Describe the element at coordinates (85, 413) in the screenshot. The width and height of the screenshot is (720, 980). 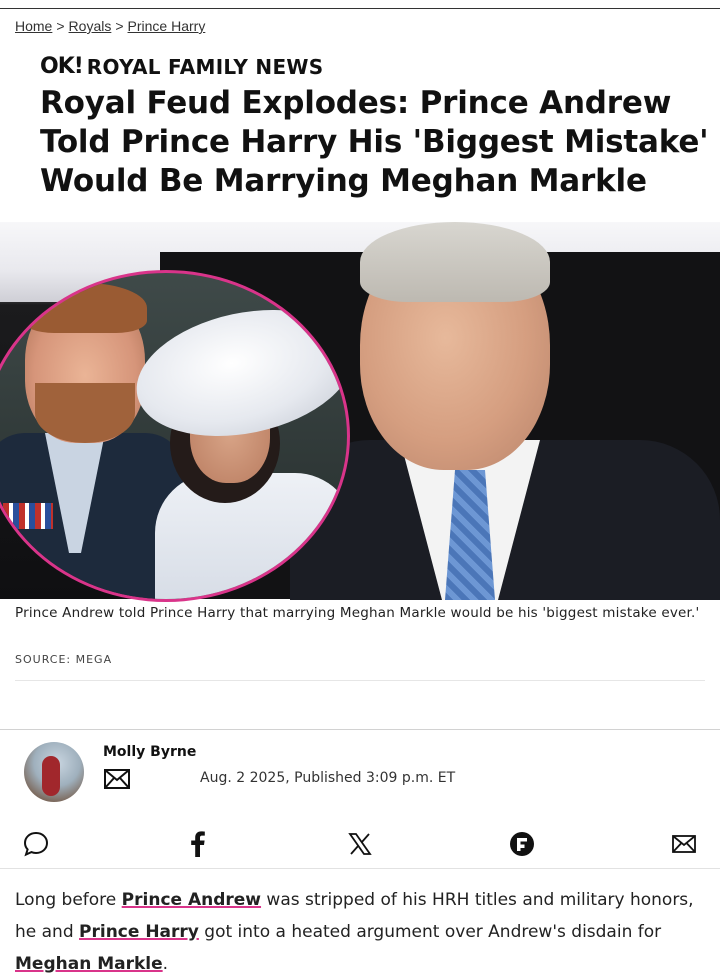
I see `harry-beard` at that location.